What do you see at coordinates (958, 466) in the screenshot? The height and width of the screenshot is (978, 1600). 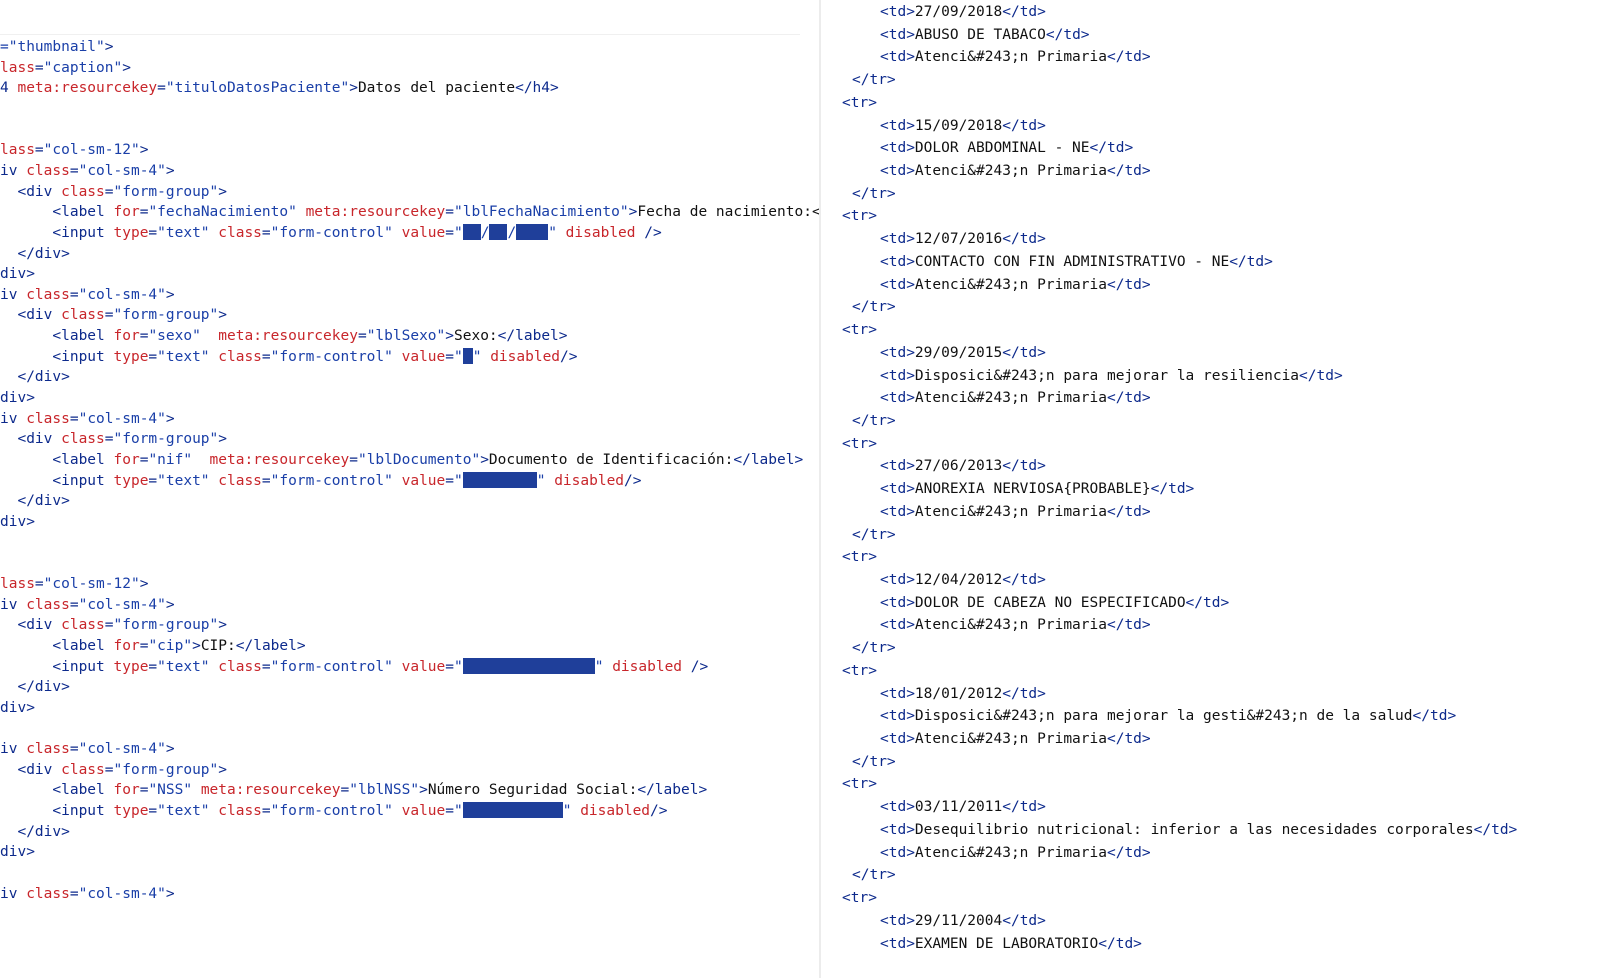 I see `record-date: 27/06/2013` at bounding box center [958, 466].